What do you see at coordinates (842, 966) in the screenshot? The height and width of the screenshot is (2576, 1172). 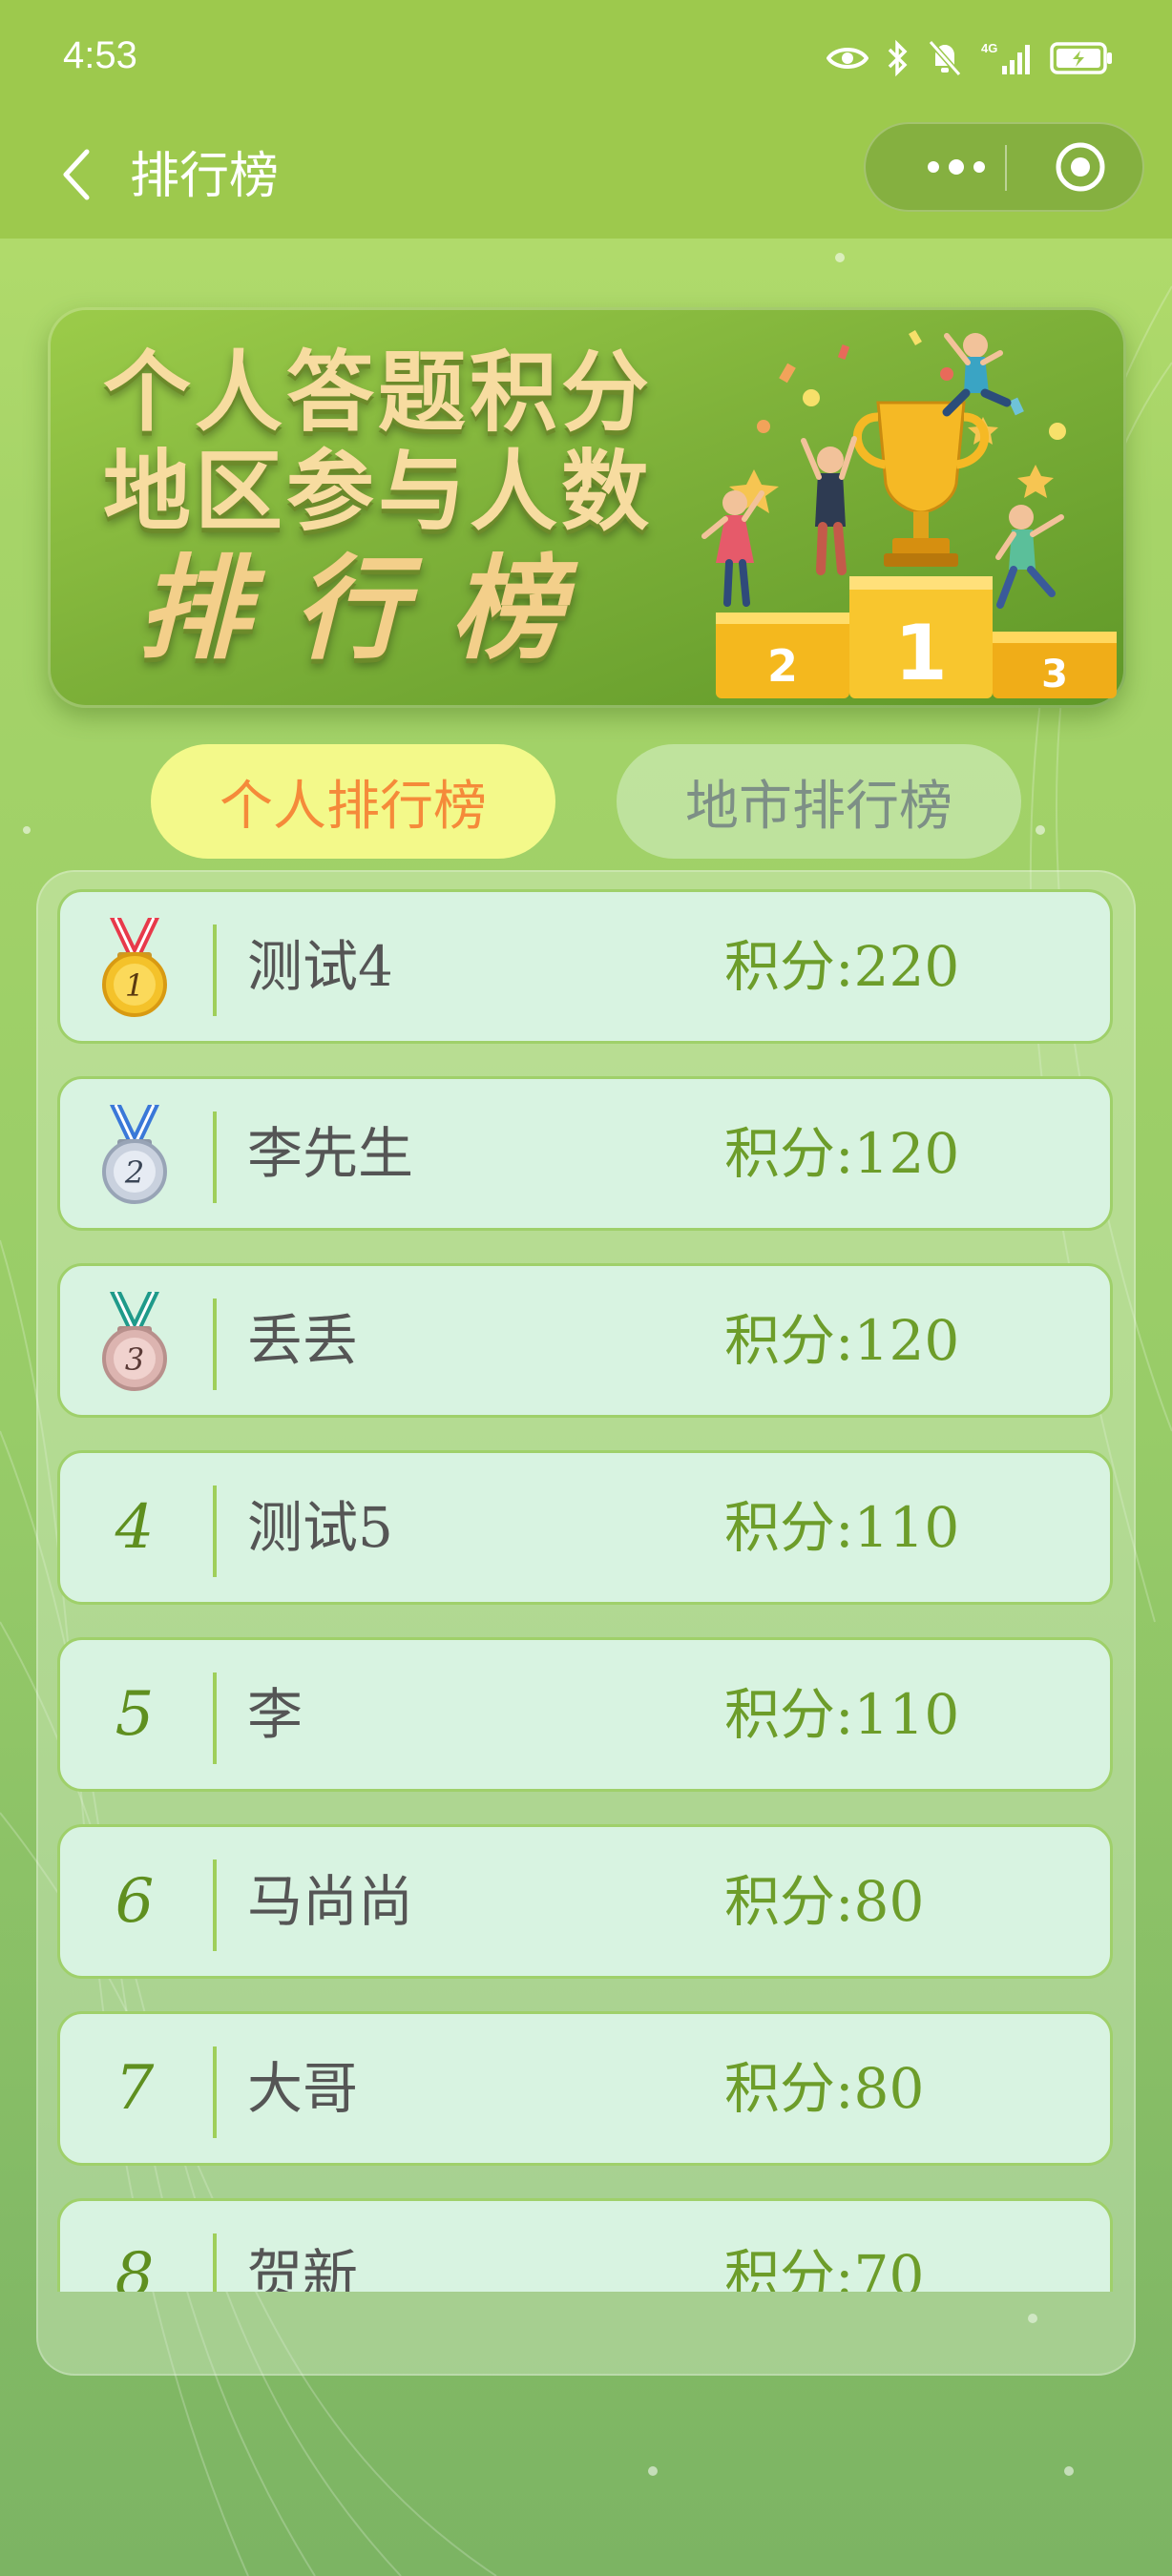 I see `user-score: 积分:220` at bounding box center [842, 966].